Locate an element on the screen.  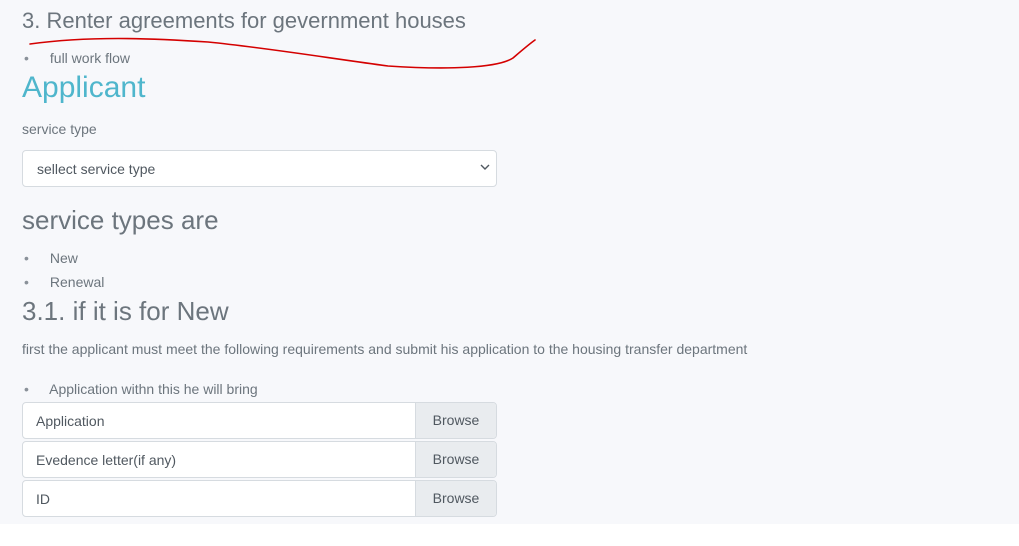
bullet-full-work-flow: full work flow is located at coordinates (76, 58).